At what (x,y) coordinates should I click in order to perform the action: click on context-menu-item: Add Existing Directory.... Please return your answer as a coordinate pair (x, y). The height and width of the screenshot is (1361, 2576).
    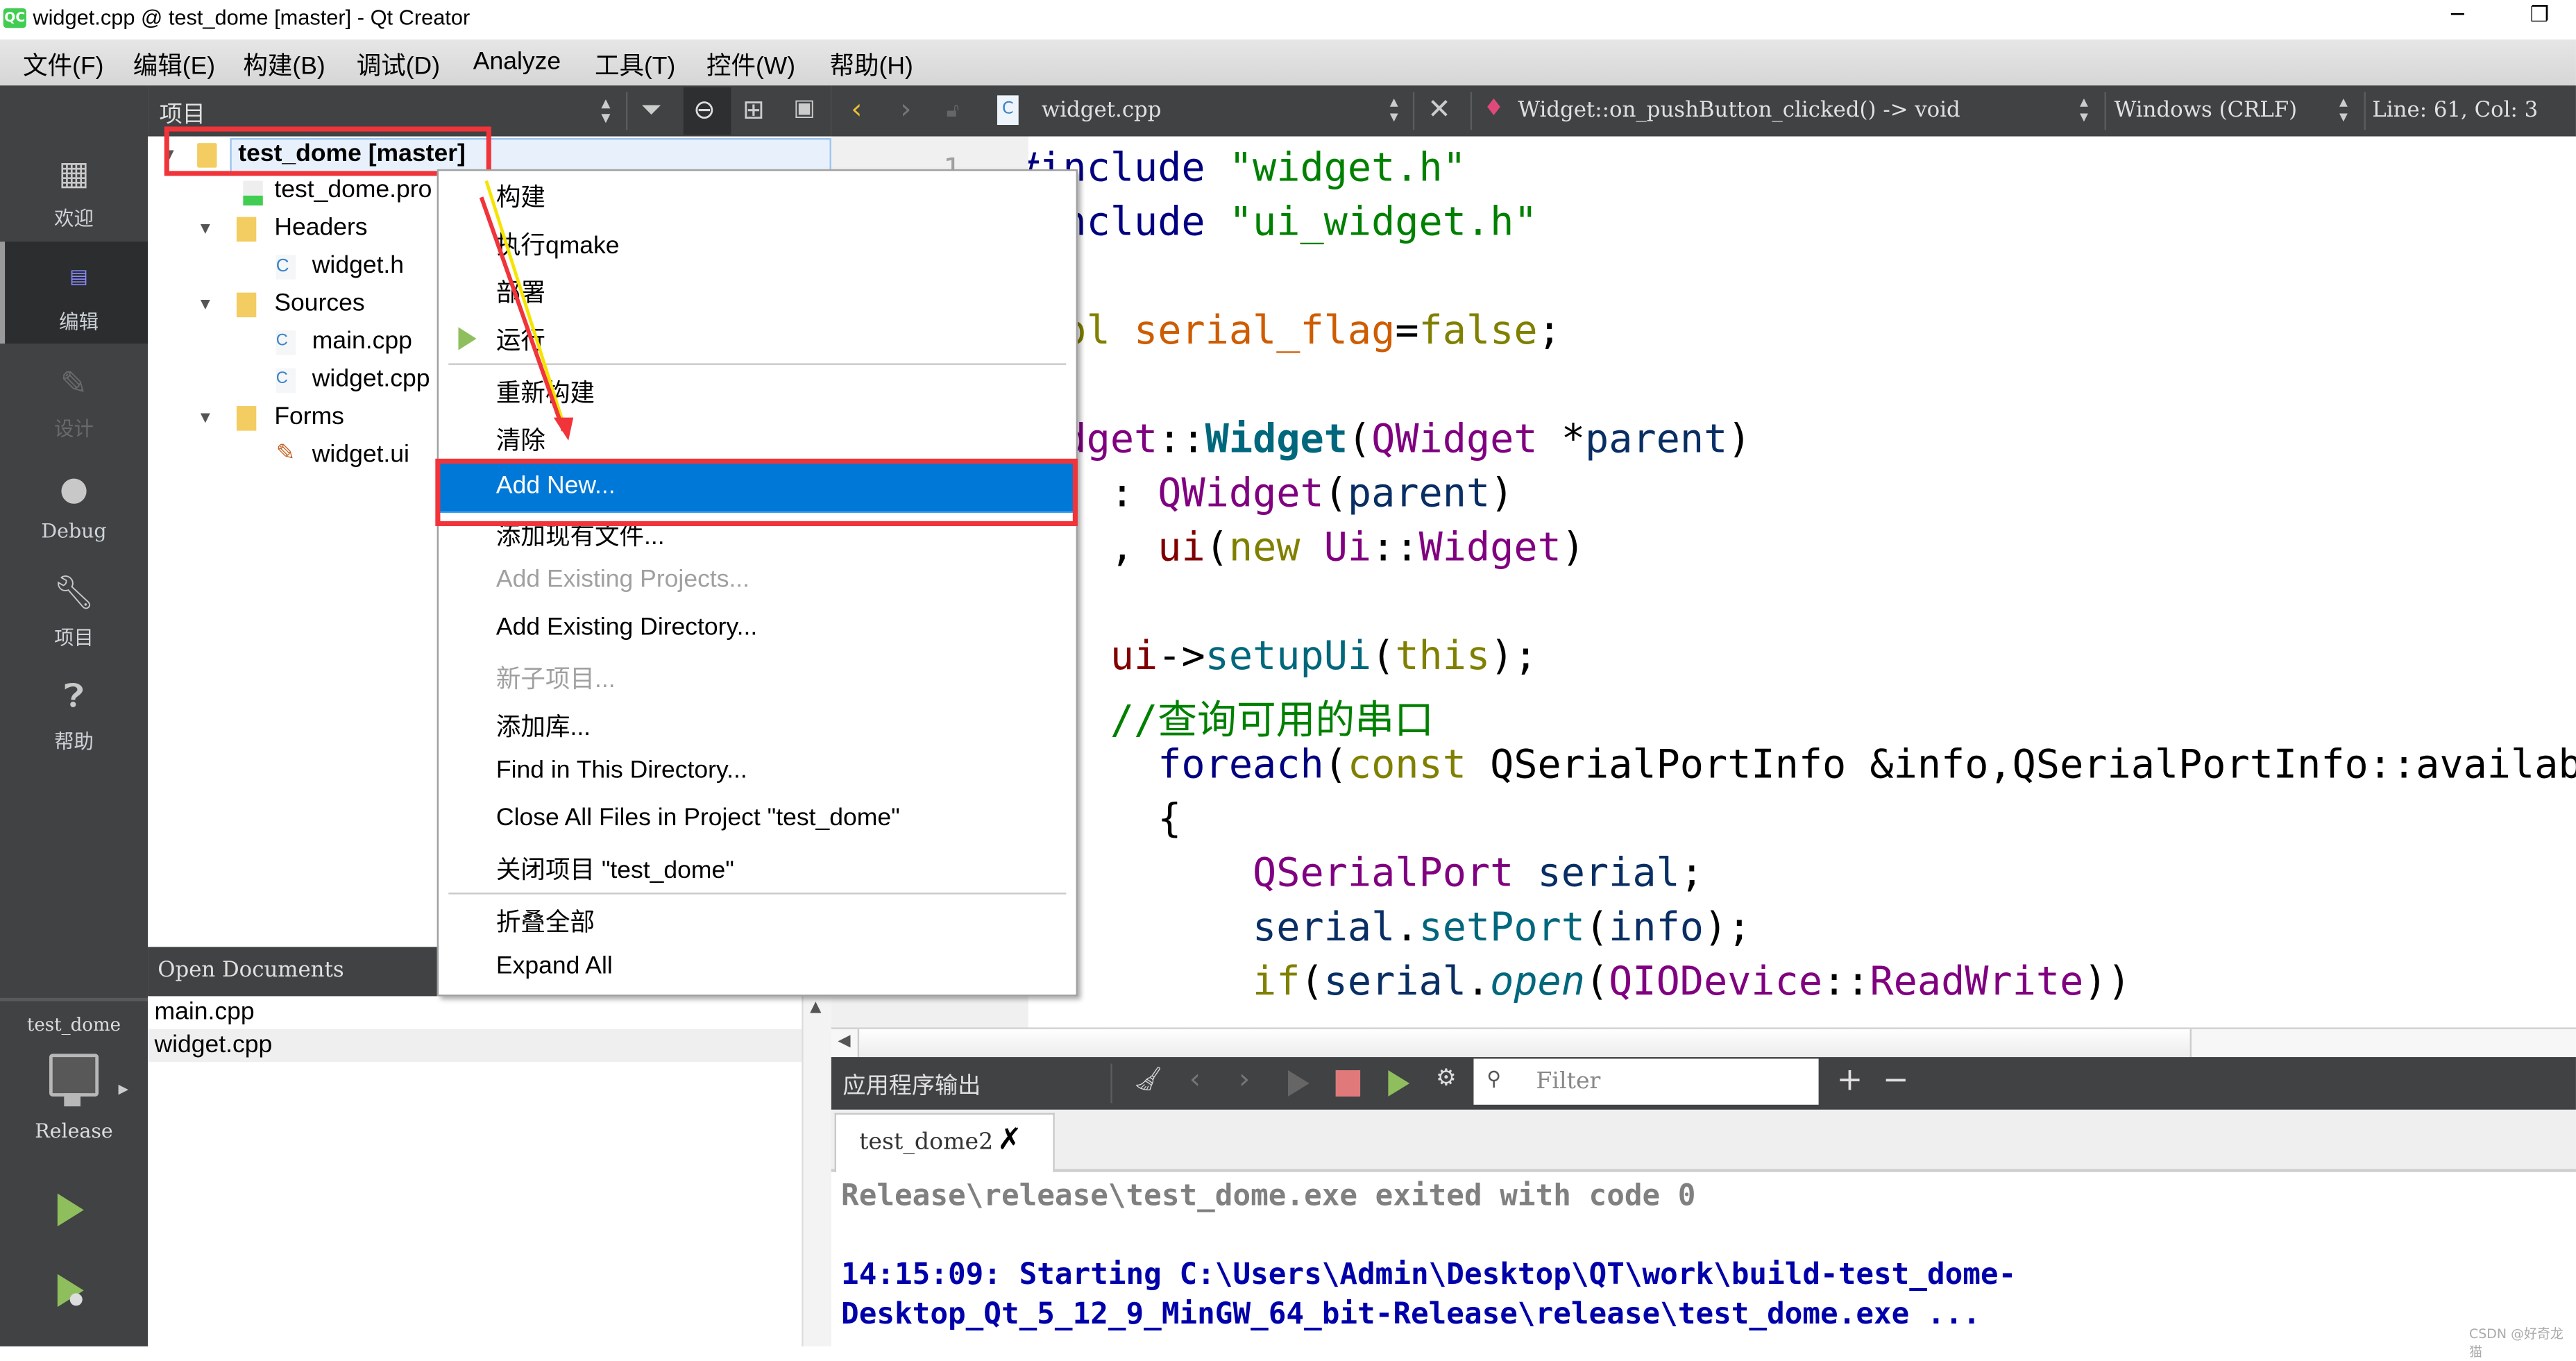
    Looking at the image, I should click on (757, 629).